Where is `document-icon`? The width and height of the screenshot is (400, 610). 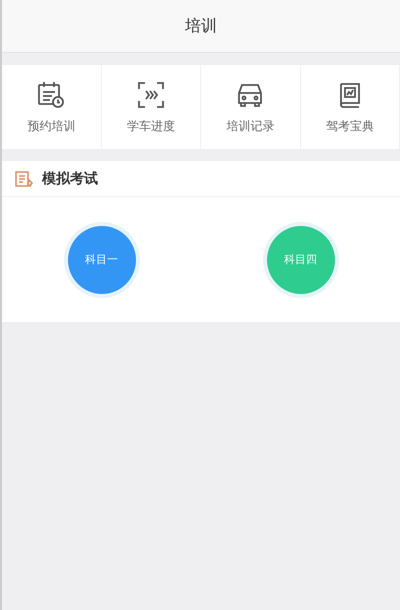 document-icon is located at coordinates (24, 178).